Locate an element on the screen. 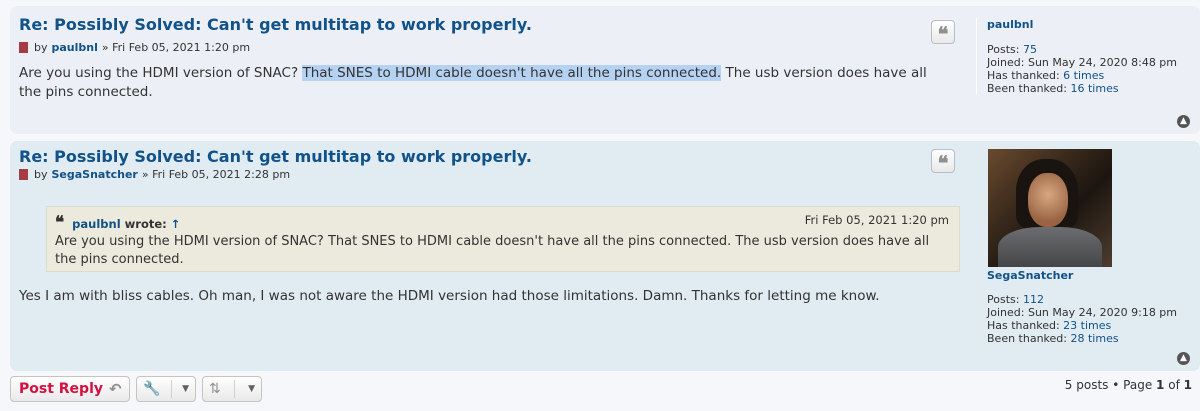 Image resolution: width=1200 pixels, height=411 pixels. profile-joined: Joined: Sun May 24, 2020 9:18 pm is located at coordinates (1082, 312).